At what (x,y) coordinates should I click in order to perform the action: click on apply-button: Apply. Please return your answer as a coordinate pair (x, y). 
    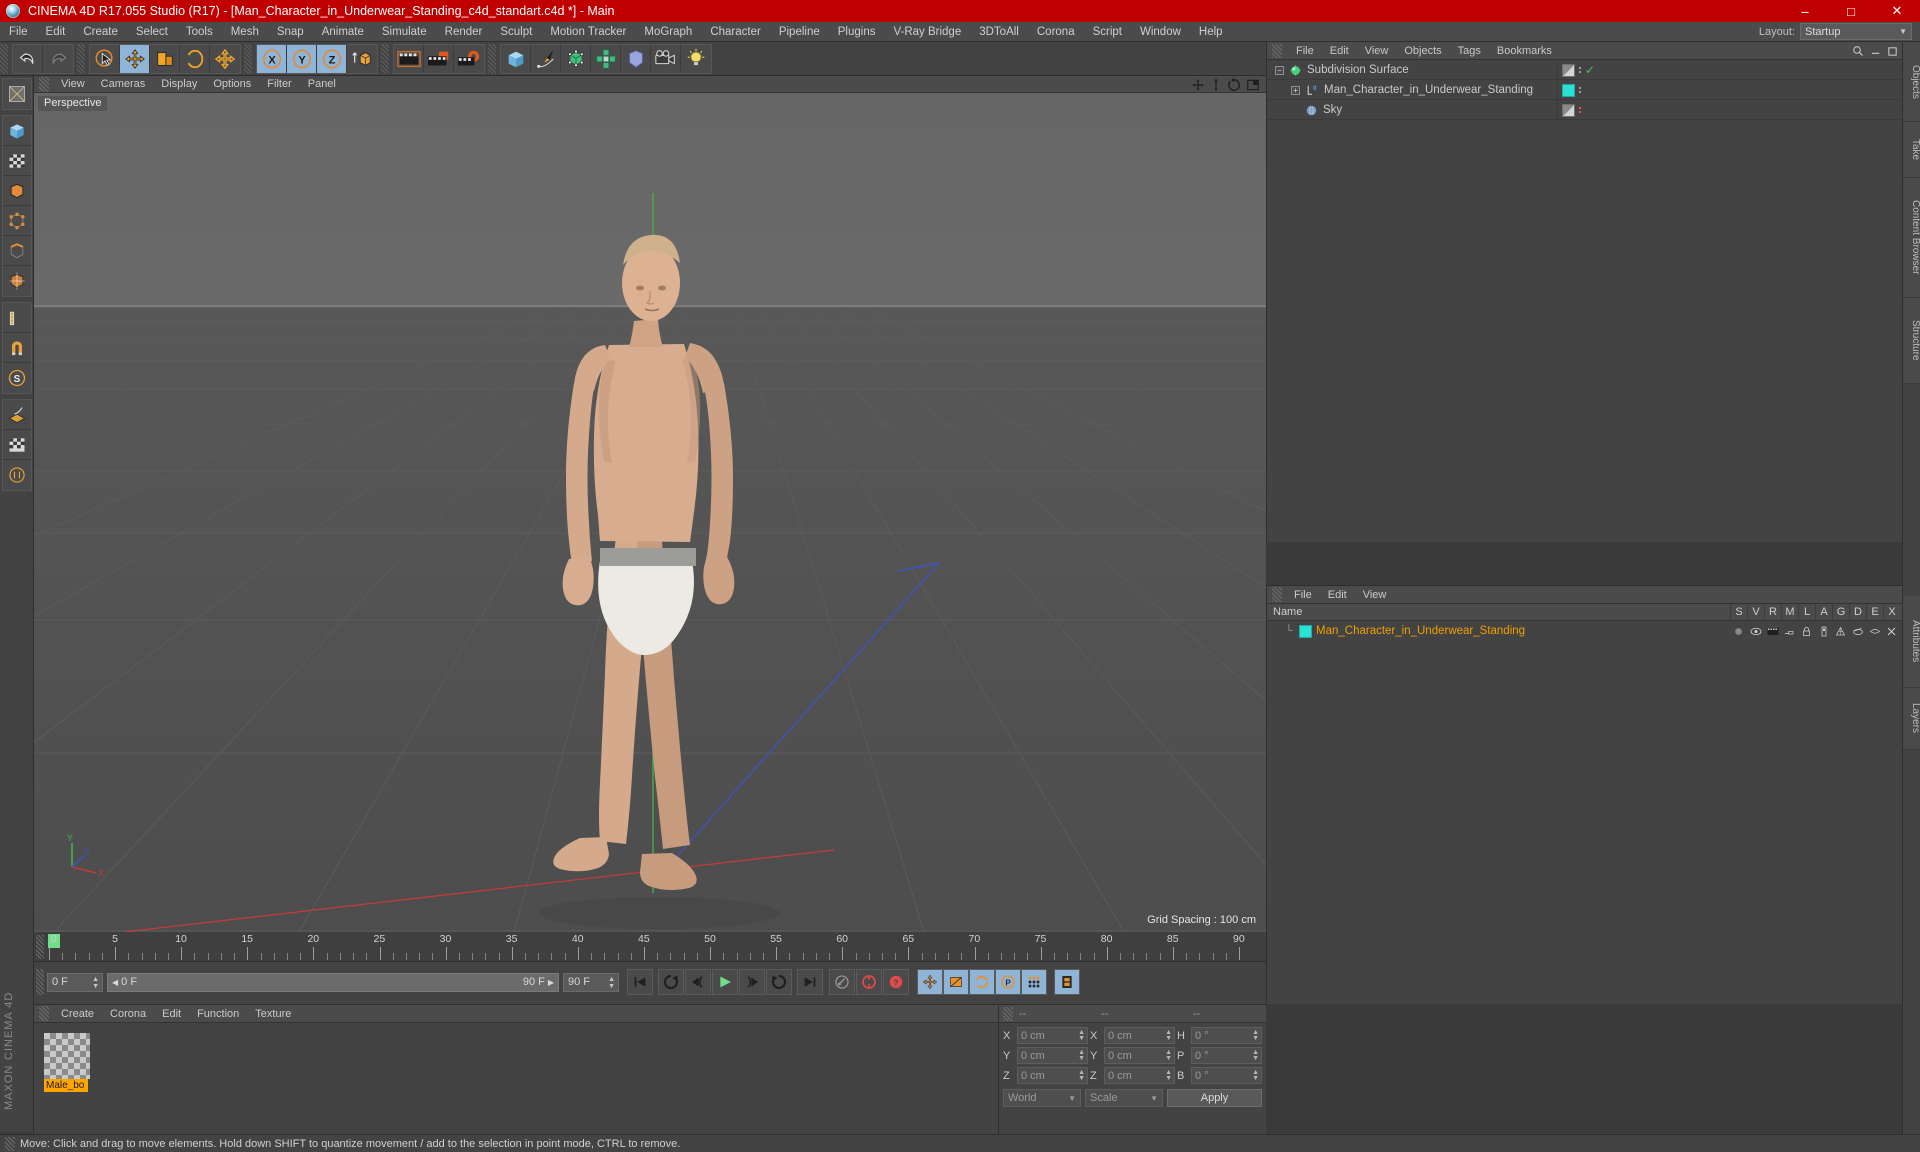
    Looking at the image, I should click on (1214, 1098).